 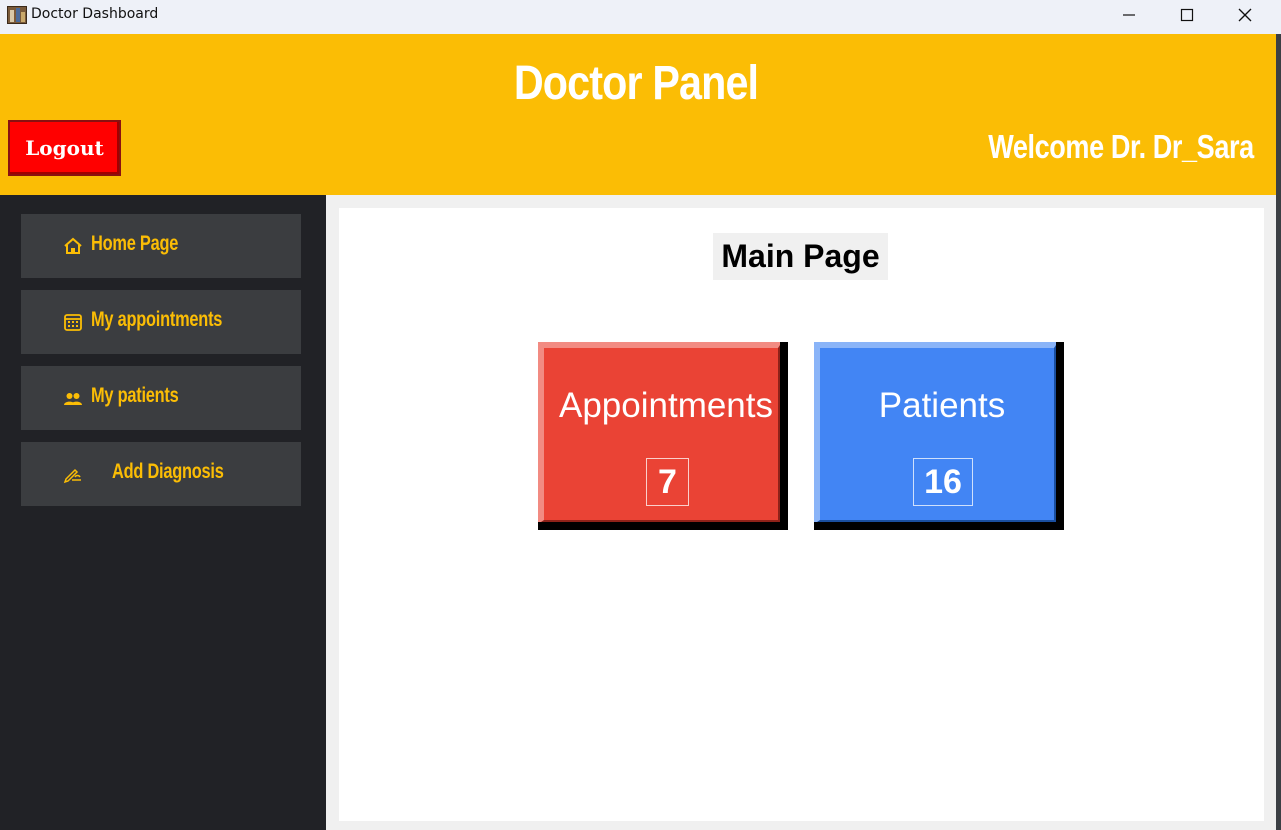 I want to click on card-face: Patients 16, so click(x=936, y=433).